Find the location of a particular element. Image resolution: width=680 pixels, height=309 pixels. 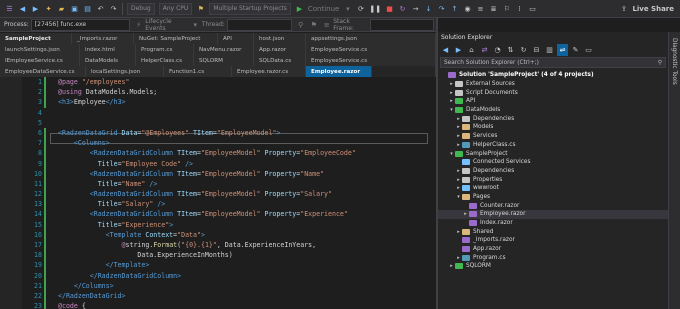

undo-icon: ↶ is located at coordinates (100, 9).